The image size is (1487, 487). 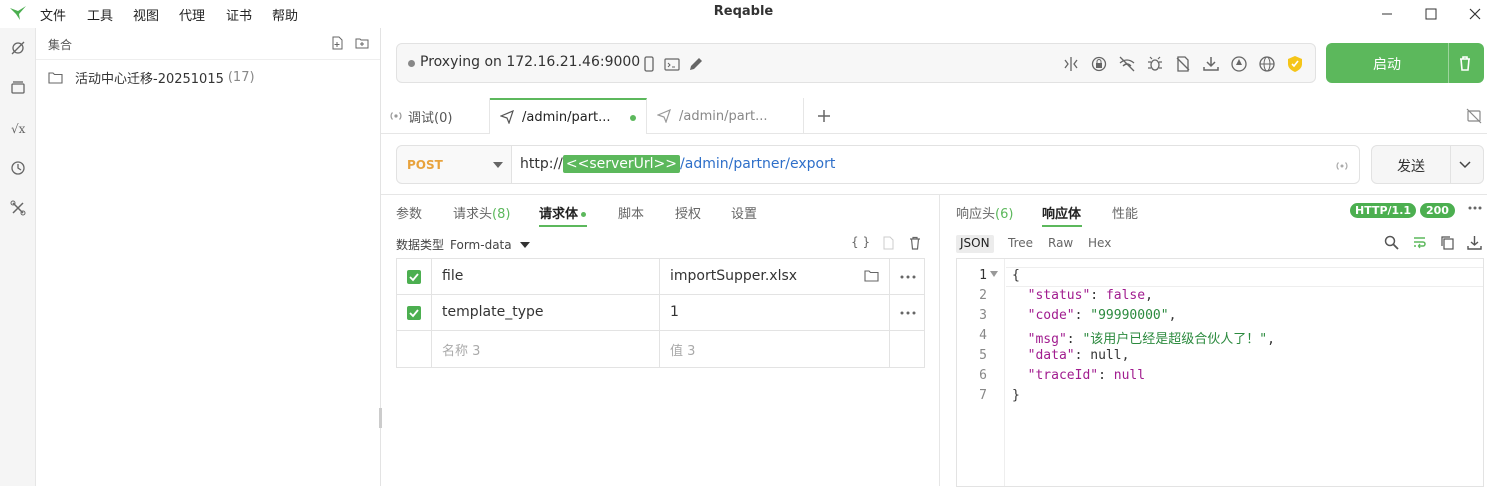 I want to click on new-file-icon, so click(x=338, y=44).